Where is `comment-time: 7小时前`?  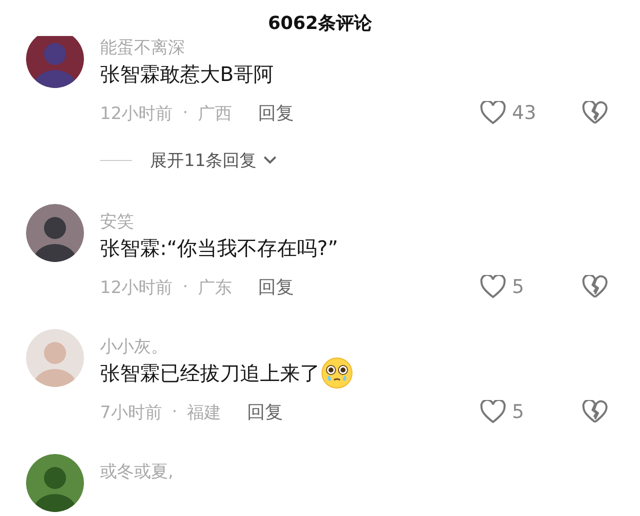
comment-time: 7小时前 is located at coordinates (131, 413).